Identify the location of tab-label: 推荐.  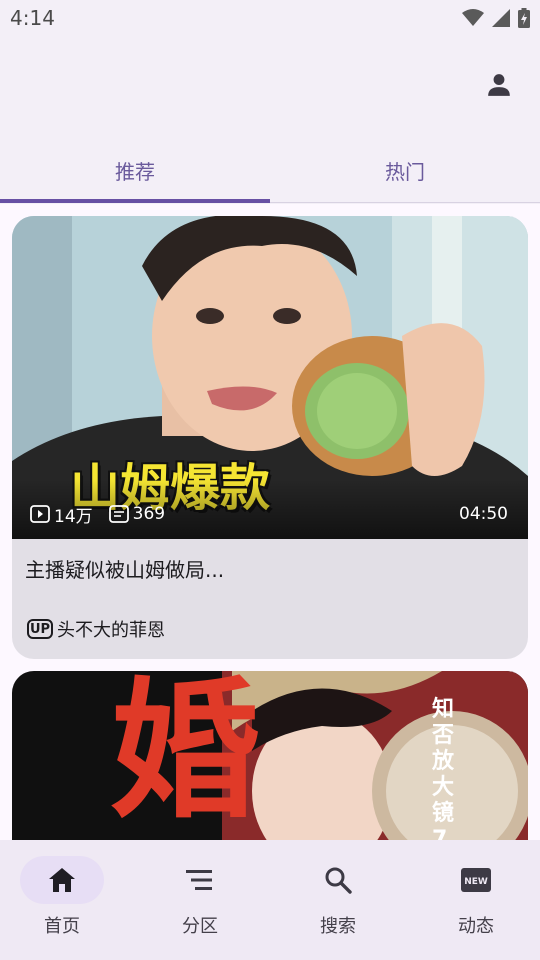
(135, 171).